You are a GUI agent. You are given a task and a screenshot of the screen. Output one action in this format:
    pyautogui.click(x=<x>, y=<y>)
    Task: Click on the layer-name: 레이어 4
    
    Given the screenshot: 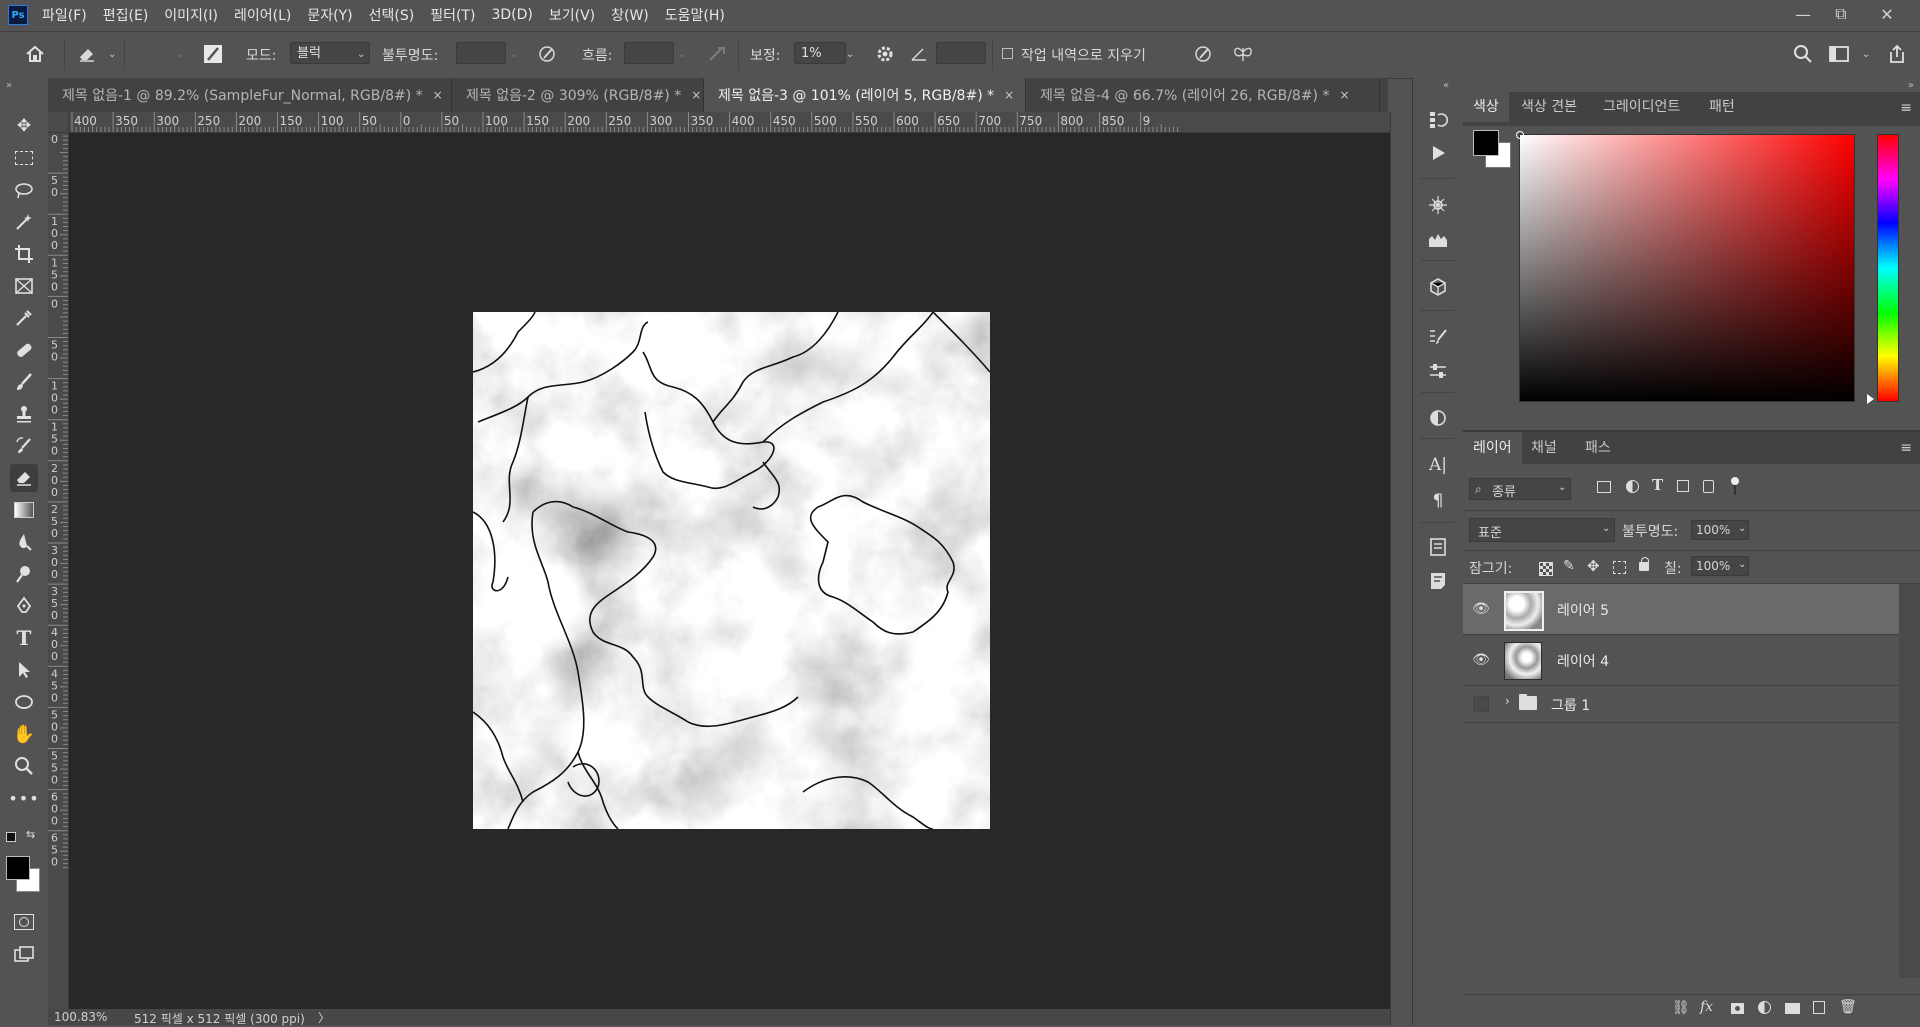 What is the action you would take?
    pyautogui.click(x=1583, y=661)
    